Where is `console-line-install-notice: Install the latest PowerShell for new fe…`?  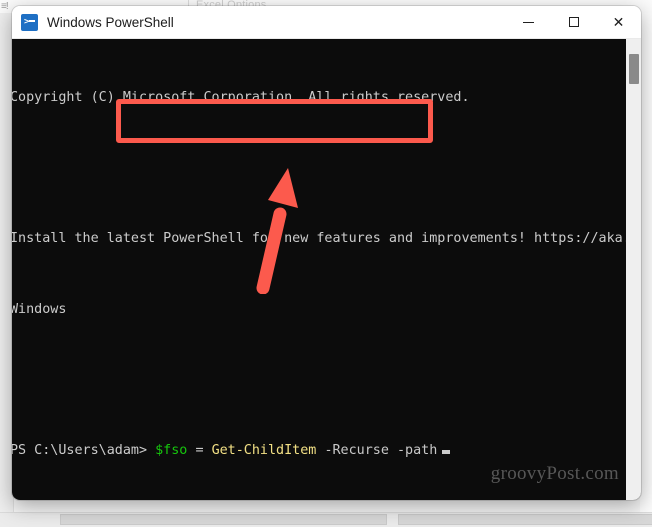 console-line-install-notice: Install the latest PowerShell for new fe… is located at coordinates (326, 238).